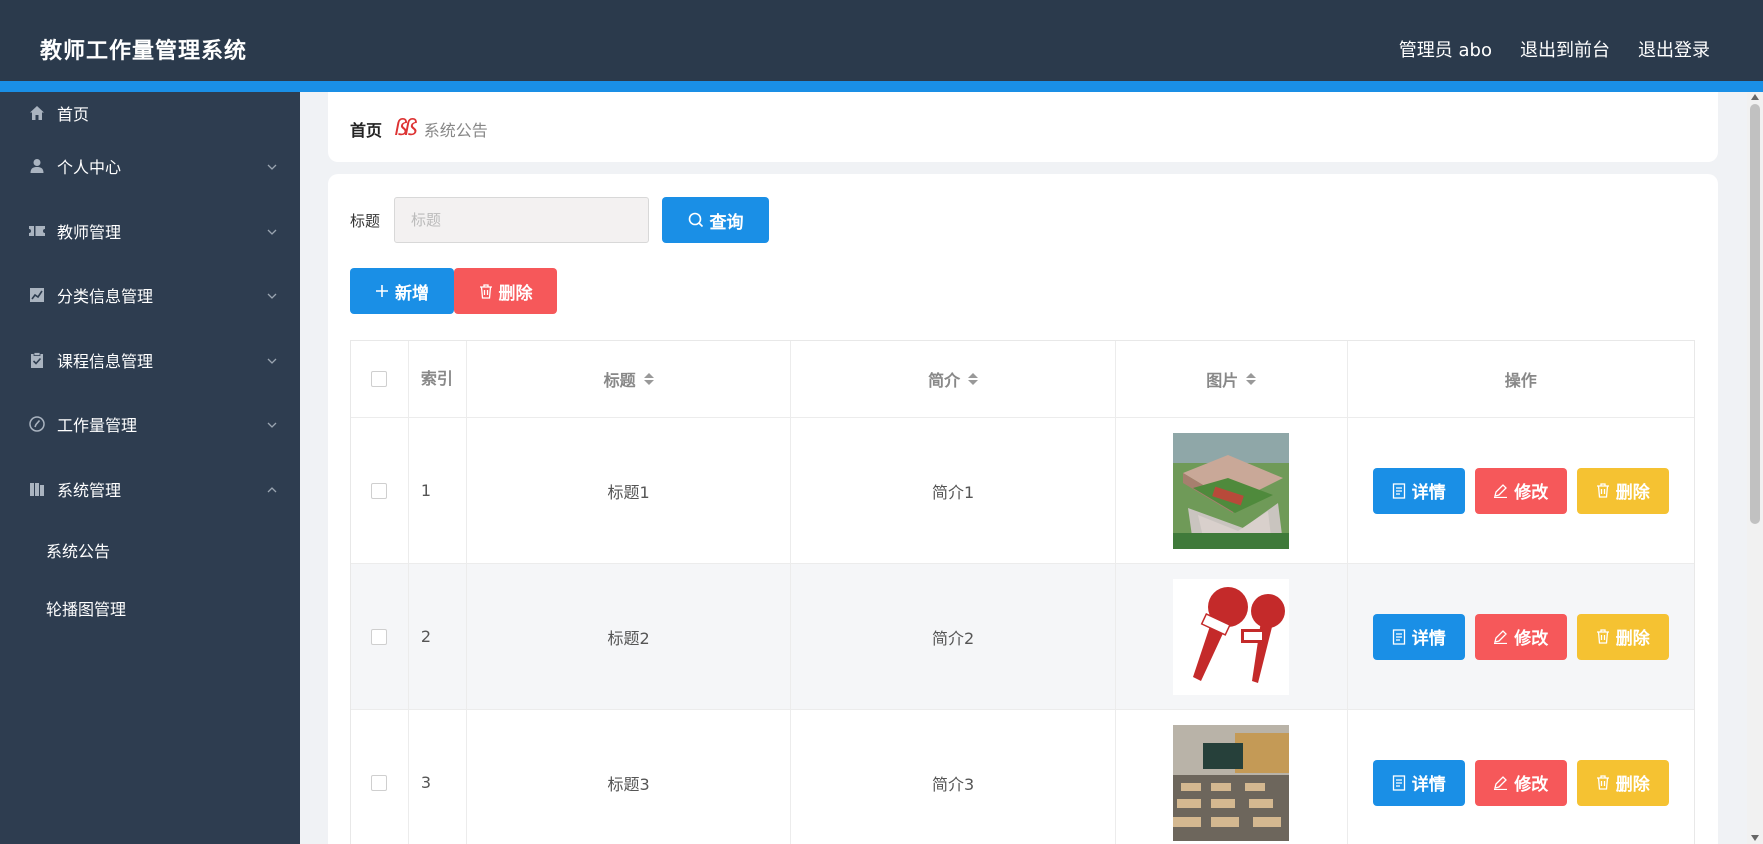 The image size is (1763, 844). What do you see at coordinates (150, 231) in the screenshot?
I see `sidebar-item-teachers: 教师管理` at bounding box center [150, 231].